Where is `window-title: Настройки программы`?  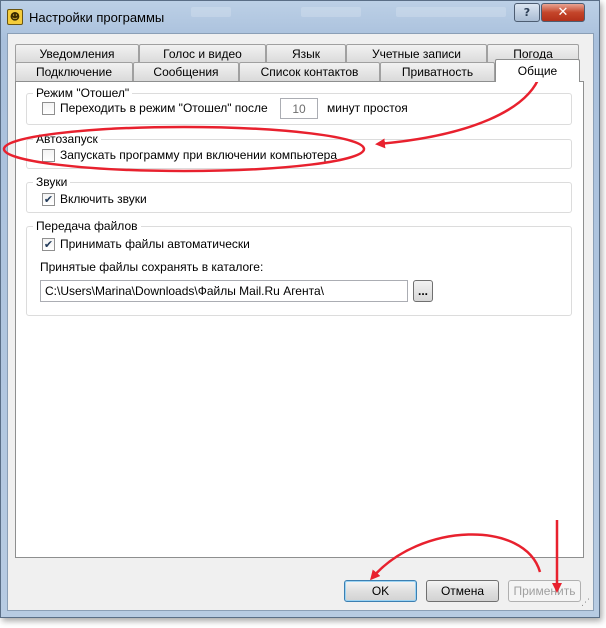
window-title: Настройки программы is located at coordinates (97, 17).